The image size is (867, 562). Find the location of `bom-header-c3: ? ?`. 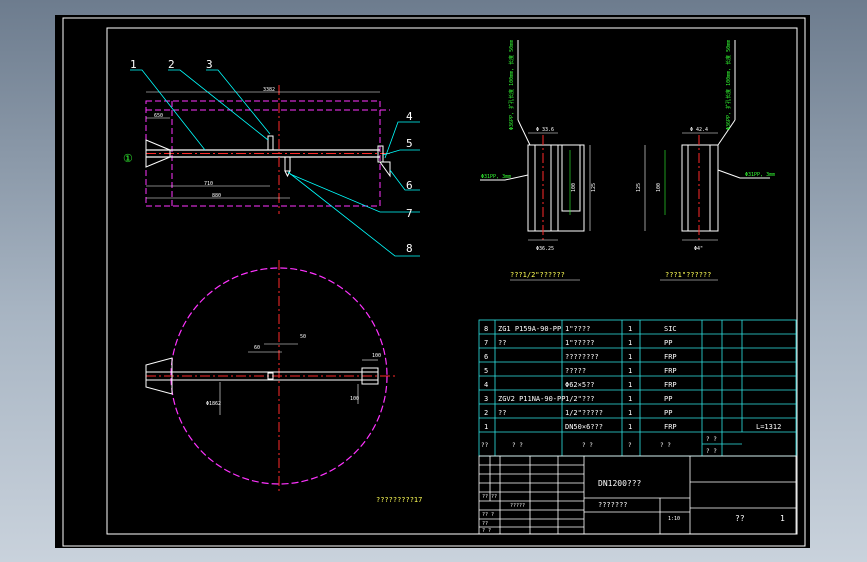

bom-header-c3: ? ? is located at coordinates (587, 445).